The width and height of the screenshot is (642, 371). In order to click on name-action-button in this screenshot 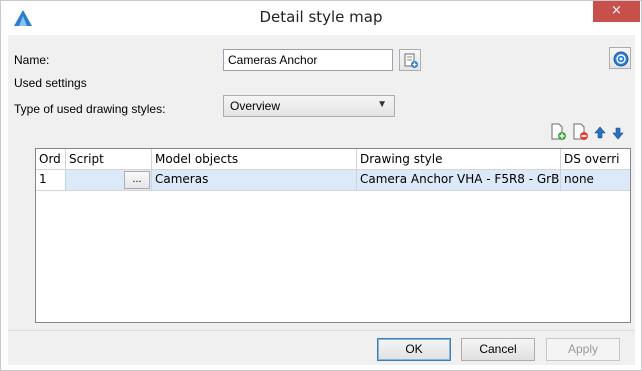, I will do `click(410, 60)`.